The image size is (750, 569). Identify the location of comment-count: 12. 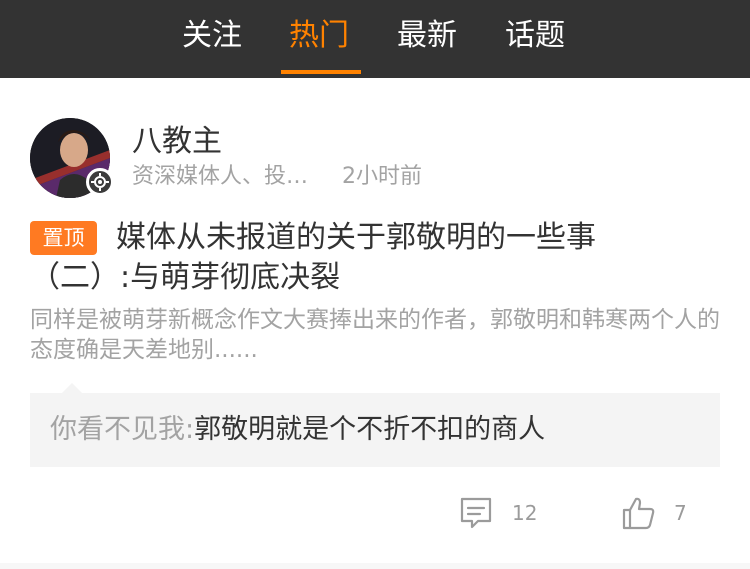
(525, 513).